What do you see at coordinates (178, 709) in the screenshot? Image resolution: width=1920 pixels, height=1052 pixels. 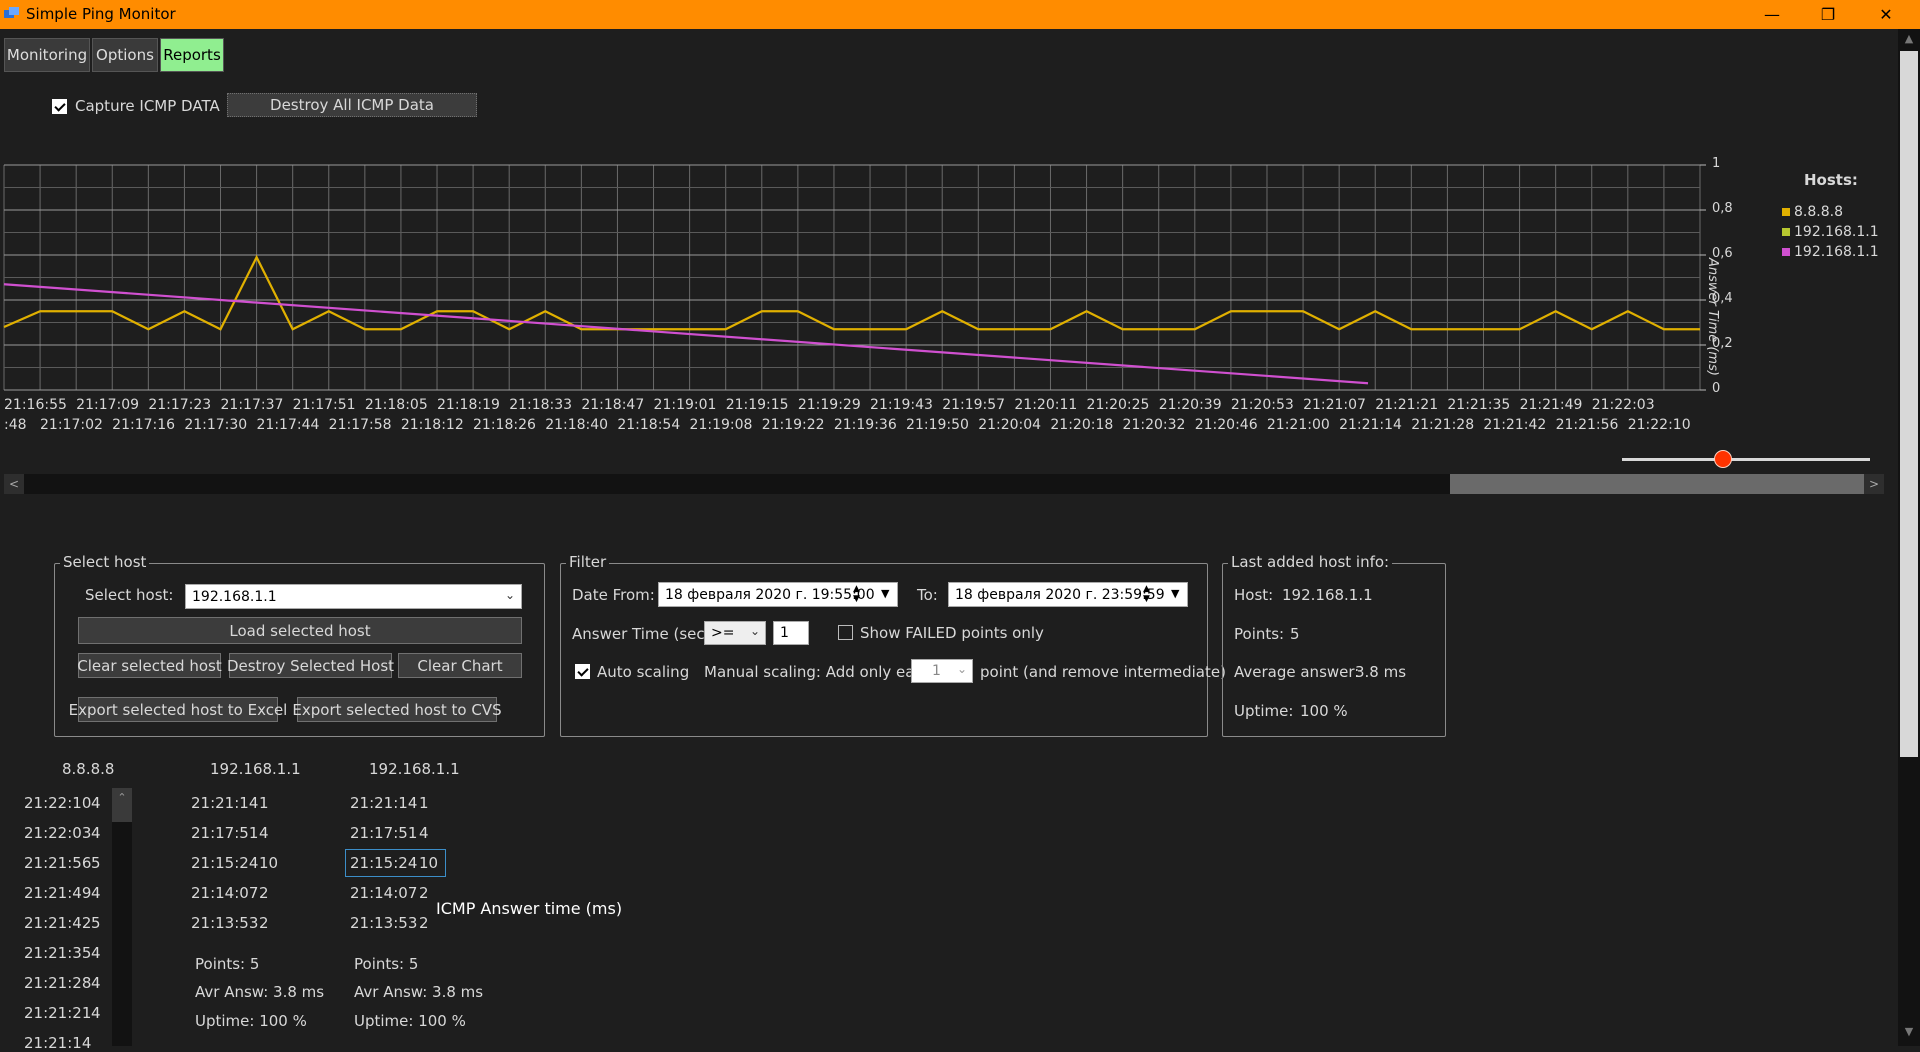 I see `export-excel-button: Export selected host to Excel` at bounding box center [178, 709].